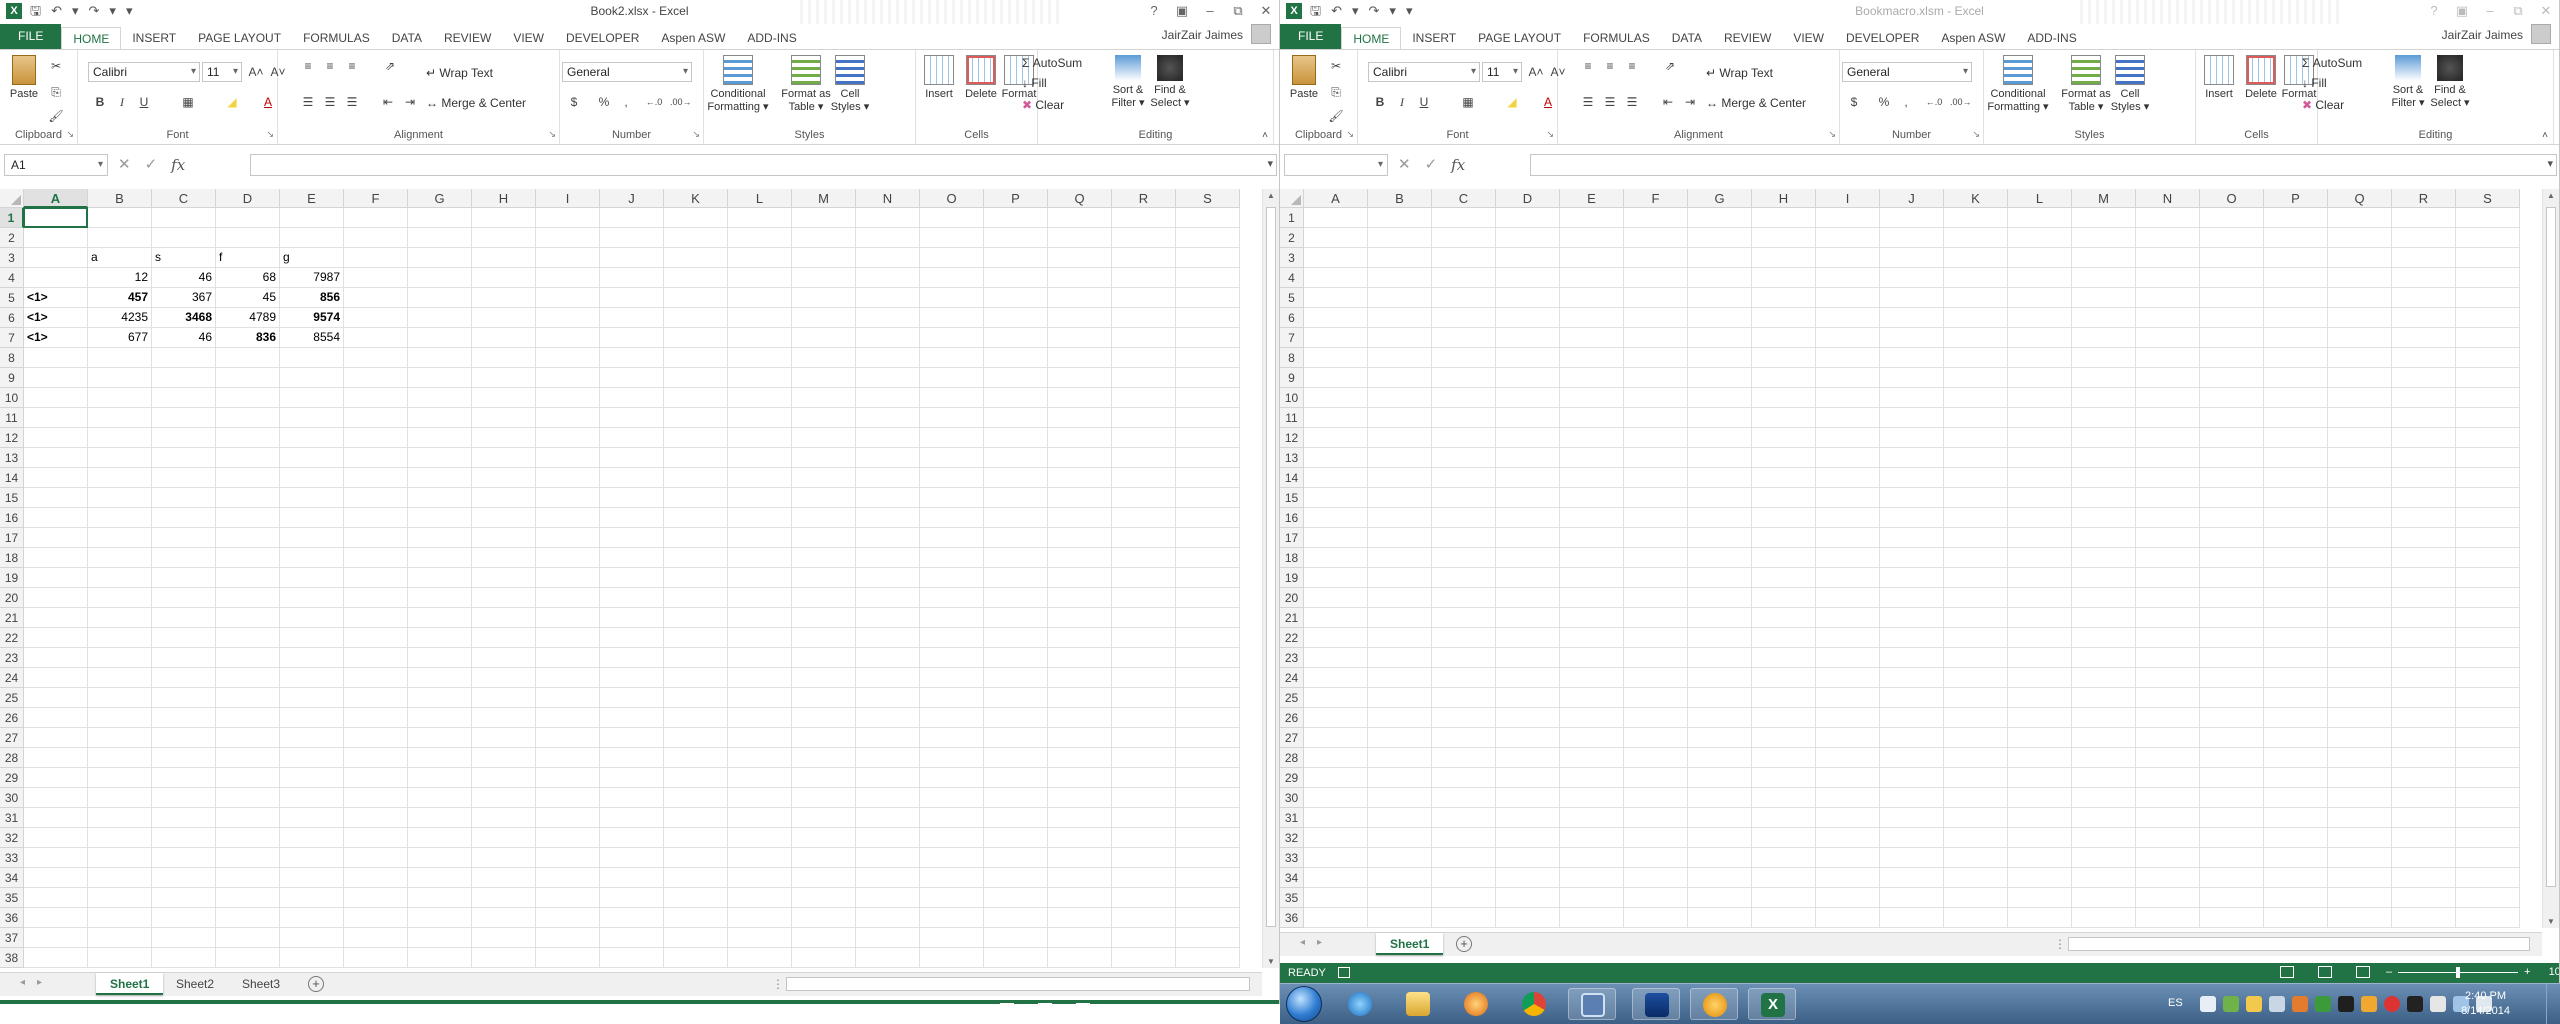 The height and width of the screenshot is (1024, 2560). Describe the element at coordinates (1292, 418) in the screenshot. I see `row-header: 11` at that location.